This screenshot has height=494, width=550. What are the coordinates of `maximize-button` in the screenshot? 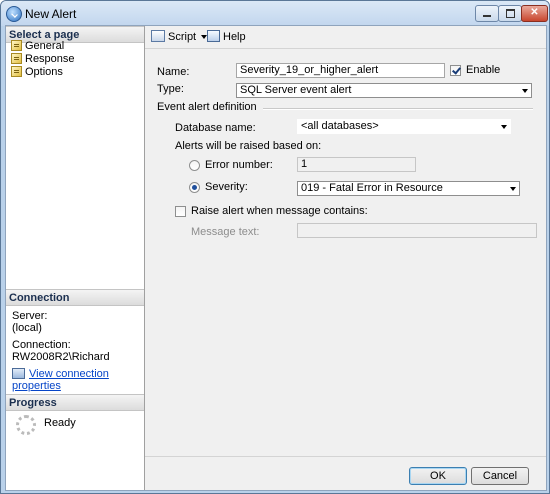 It's located at (510, 13).